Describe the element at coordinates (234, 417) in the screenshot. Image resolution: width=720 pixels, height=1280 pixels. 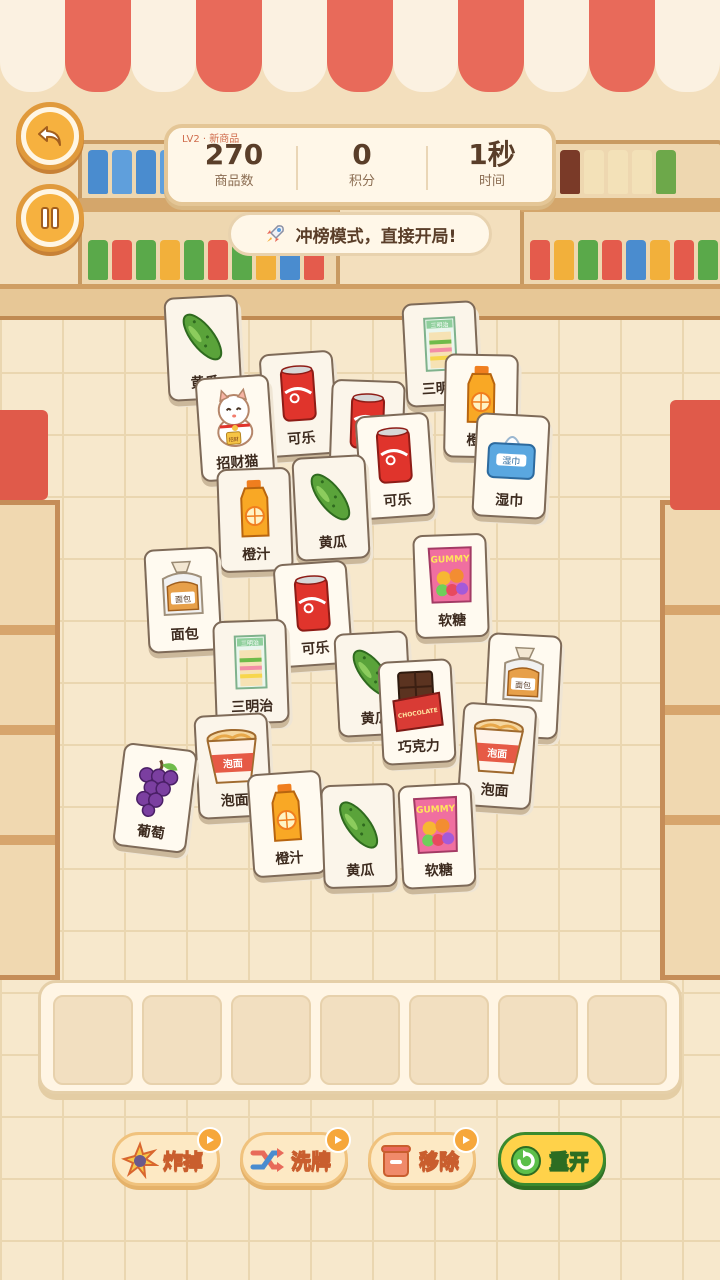
I see `lucky-cat-icon: 招财` at that location.